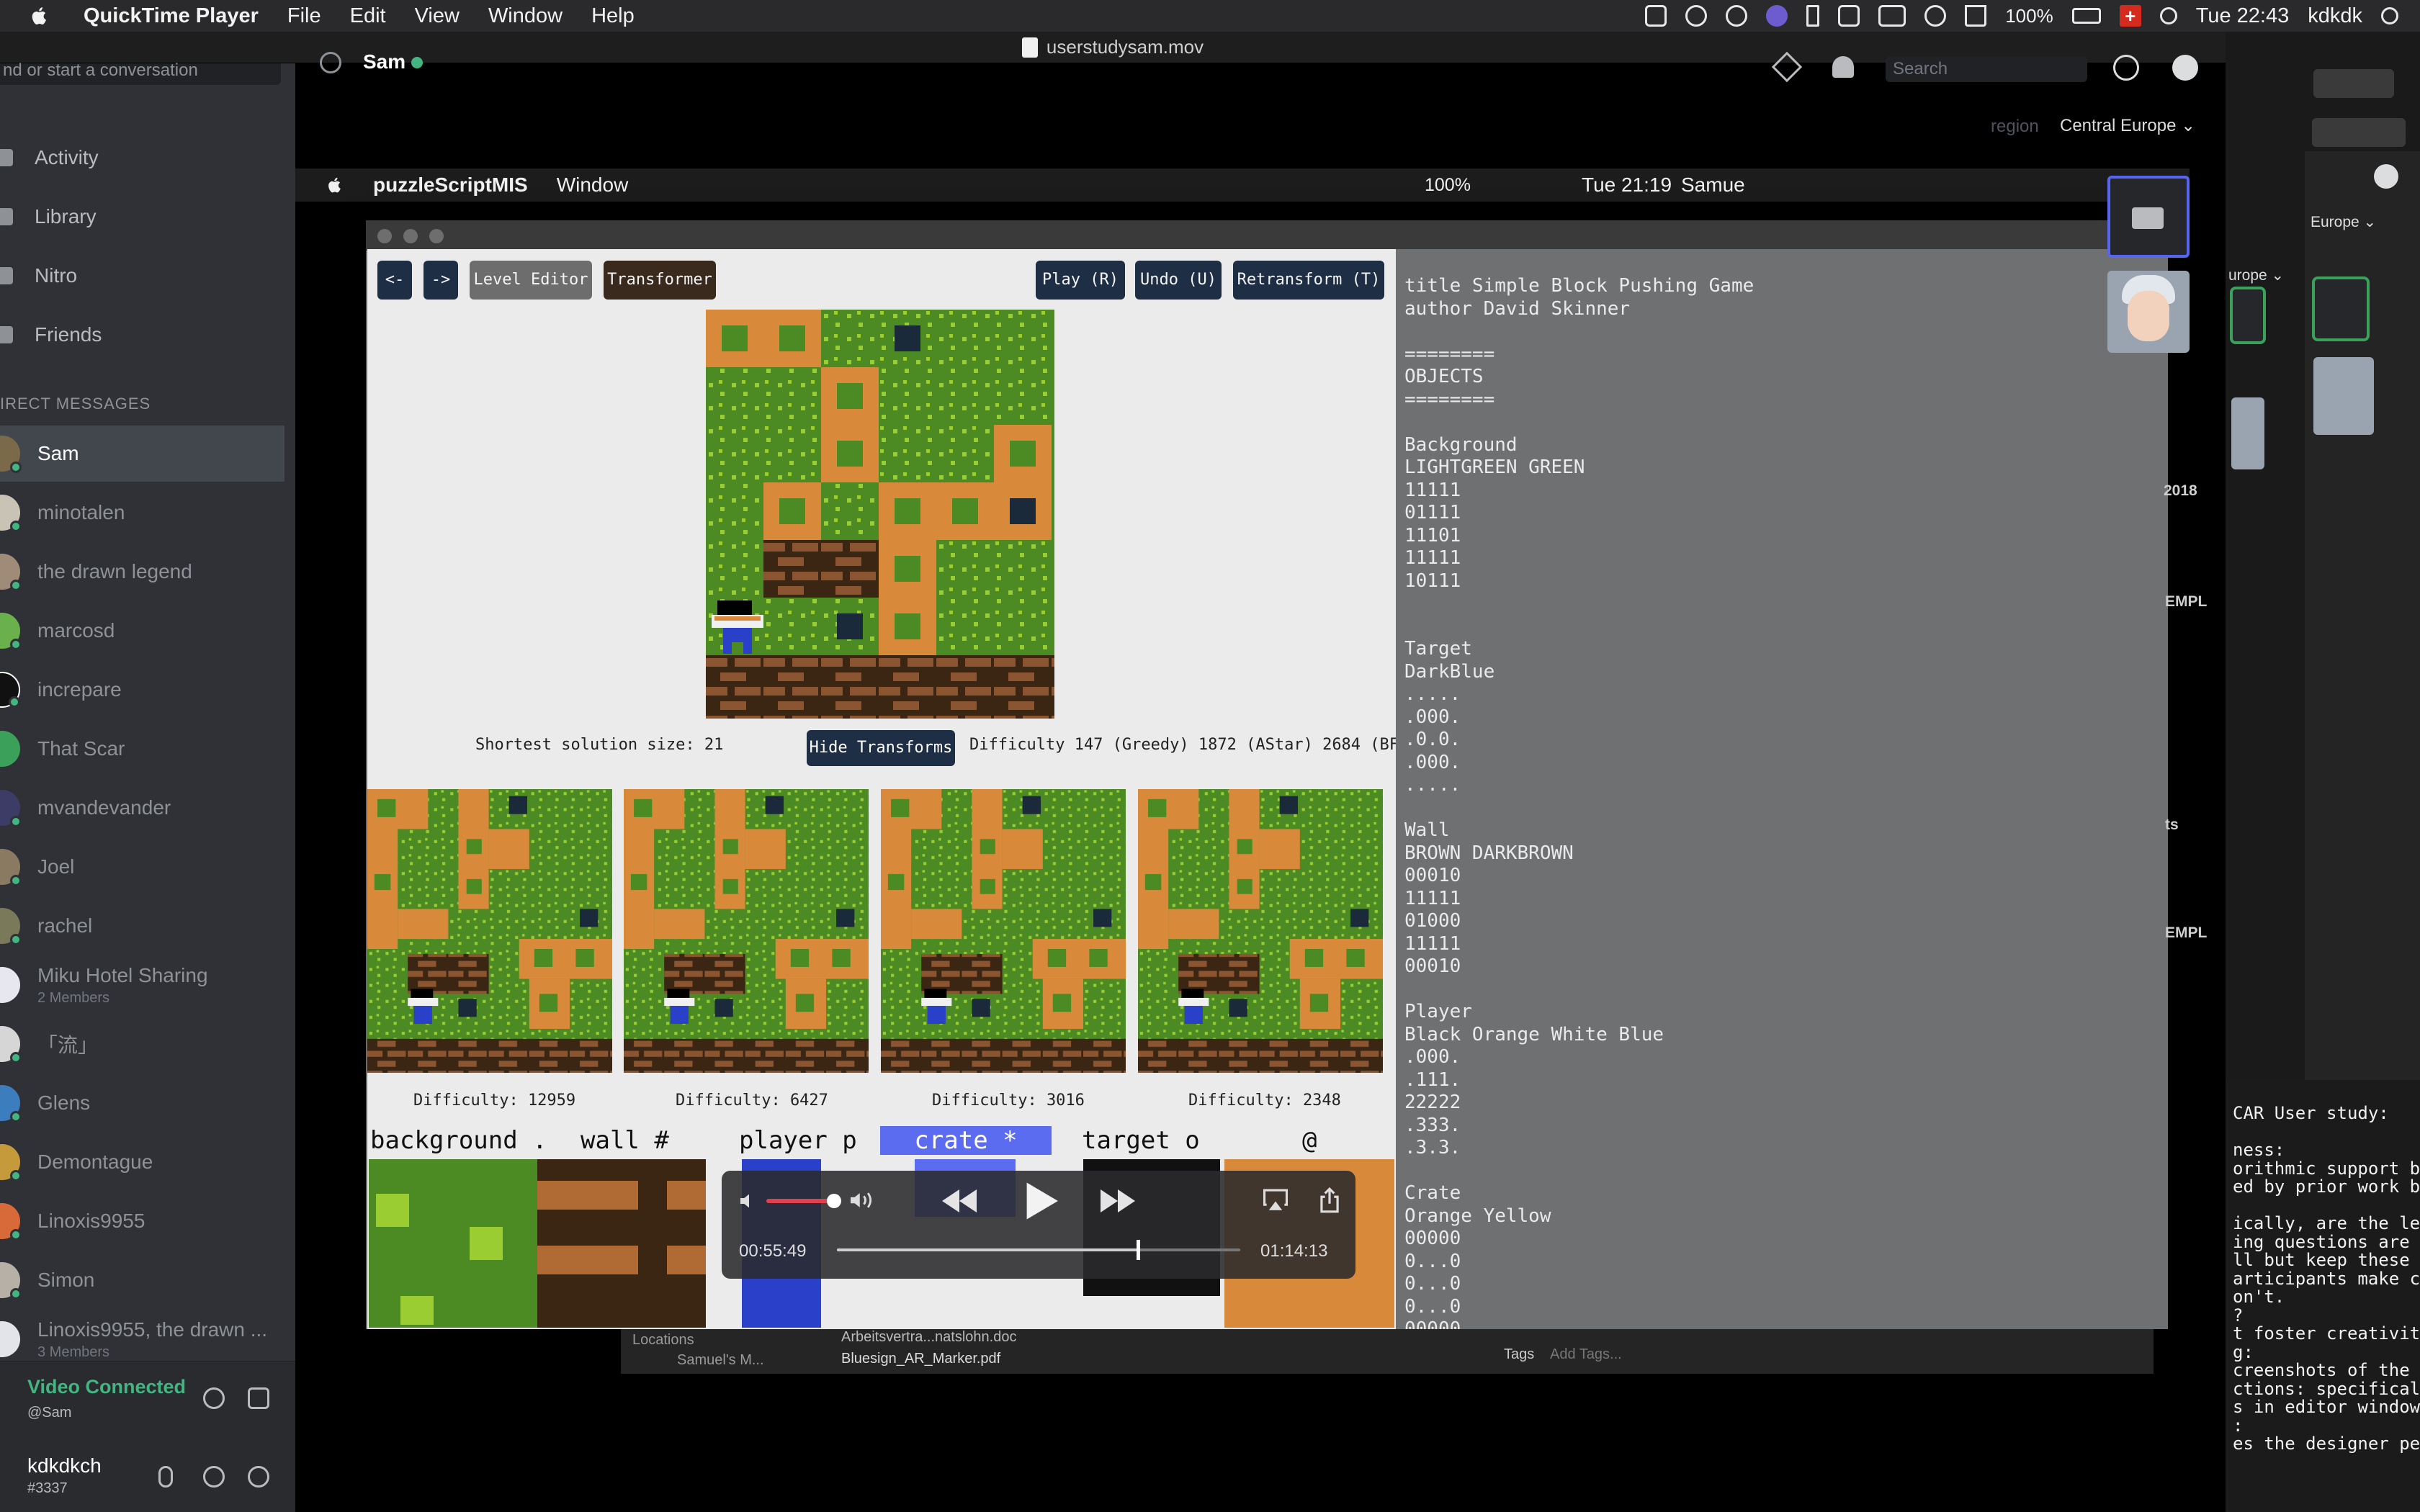  I want to click on side-label: ts, so click(2172, 824).